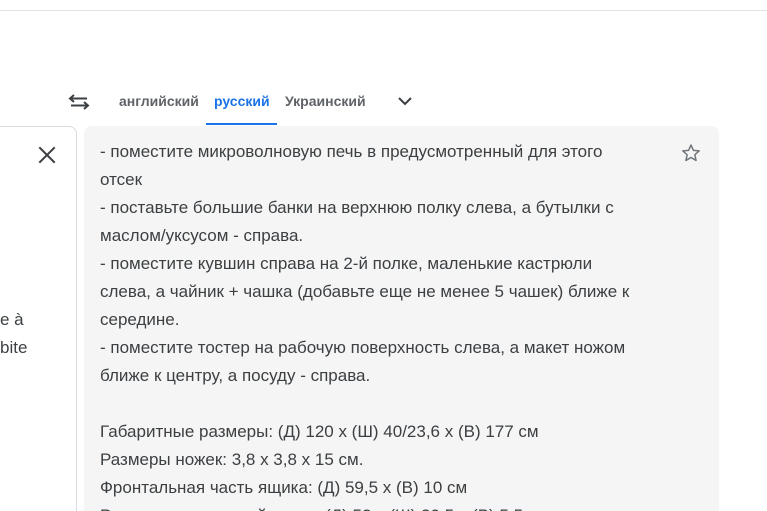  What do you see at coordinates (12, 319) in the screenshot?
I see `source-line: e à` at bounding box center [12, 319].